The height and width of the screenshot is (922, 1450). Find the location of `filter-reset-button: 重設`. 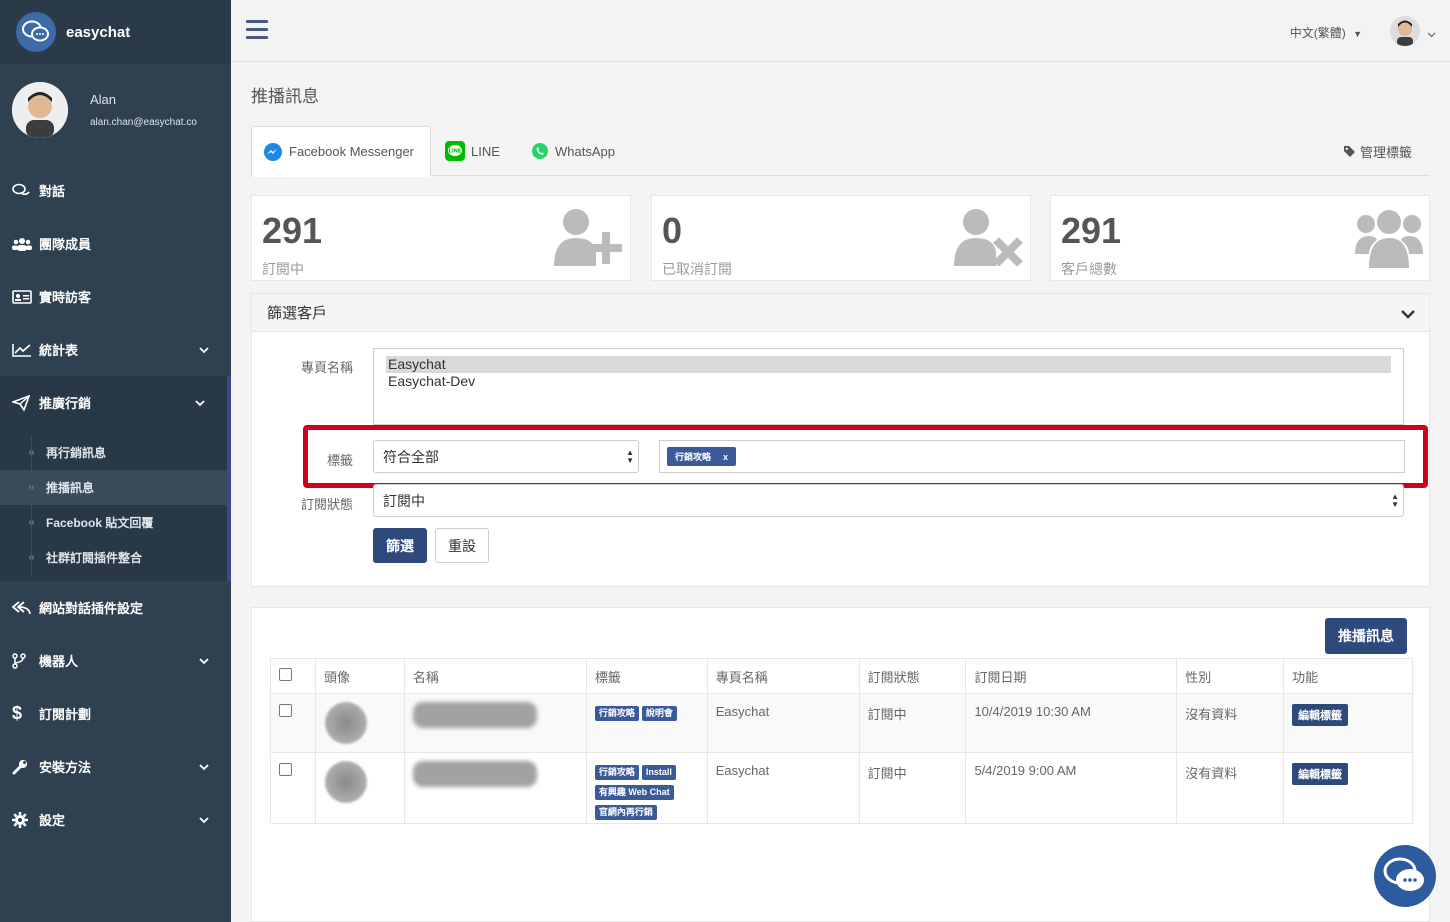

filter-reset-button: 重設 is located at coordinates (462, 545).